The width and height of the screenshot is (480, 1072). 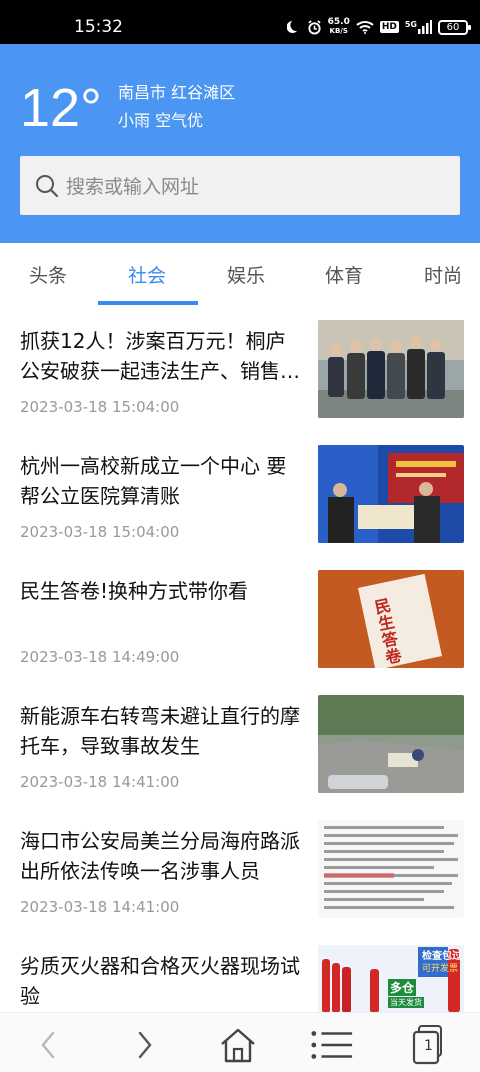 I want to click on tab-headlines: 头条, so click(x=48, y=276).